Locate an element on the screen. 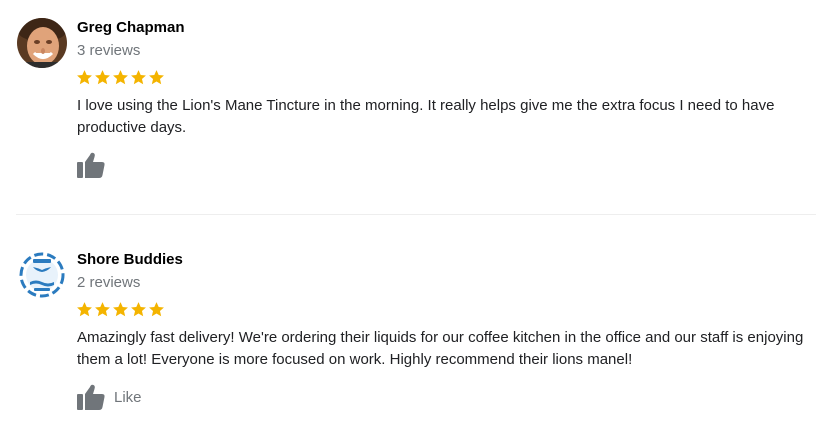 The width and height of the screenshot is (816, 431). reviewer-review-count: 2 reviews is located at coordinates (108, 282).